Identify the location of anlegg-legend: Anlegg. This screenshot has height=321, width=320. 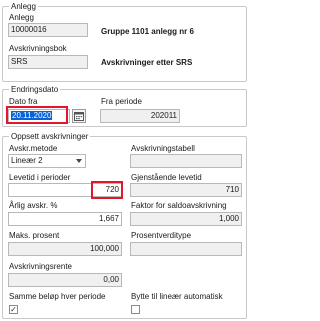
(23, 6).